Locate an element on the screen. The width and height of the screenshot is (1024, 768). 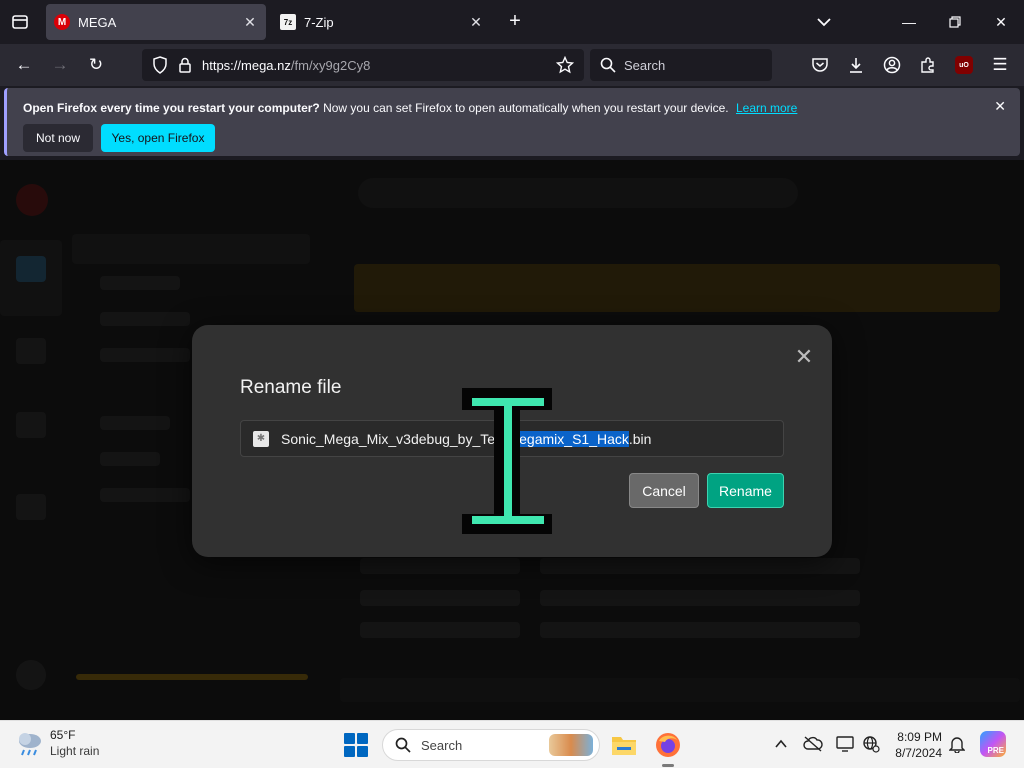
filename-extension: .bin is located at coordinates (640, 438).